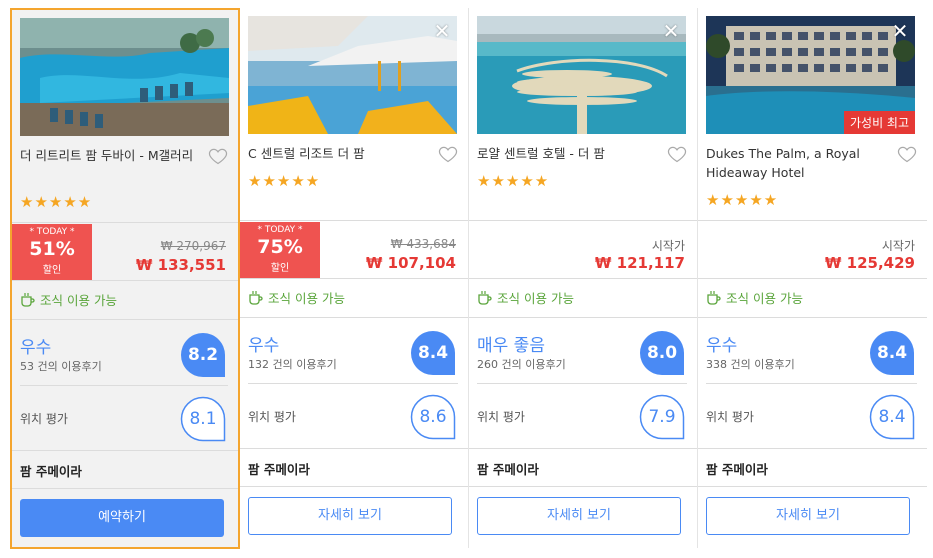 The width and height of the screenshot is (933, 558). I want to click on price-from-label: 시작가, so click(898, 246).